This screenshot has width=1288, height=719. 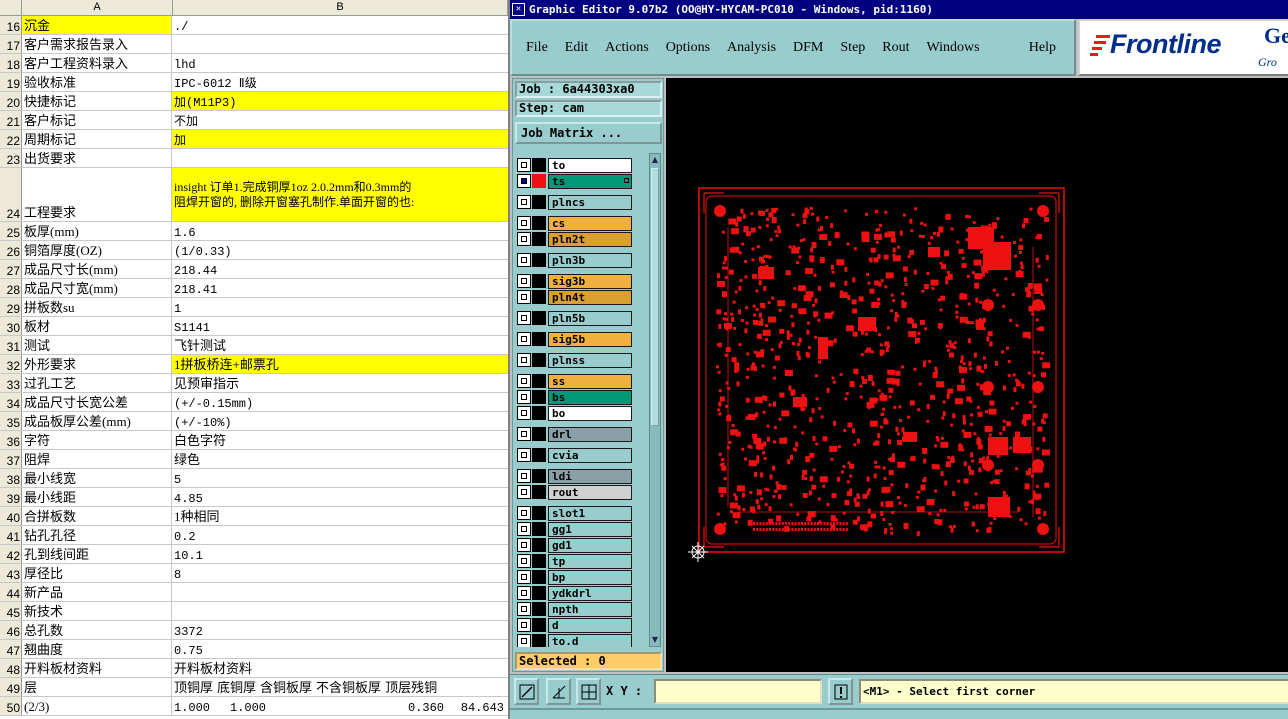 What do you see at coordinates (590, 577) in the screenshot?
I see `layer-name: bp` at bounding box center [590, 577].